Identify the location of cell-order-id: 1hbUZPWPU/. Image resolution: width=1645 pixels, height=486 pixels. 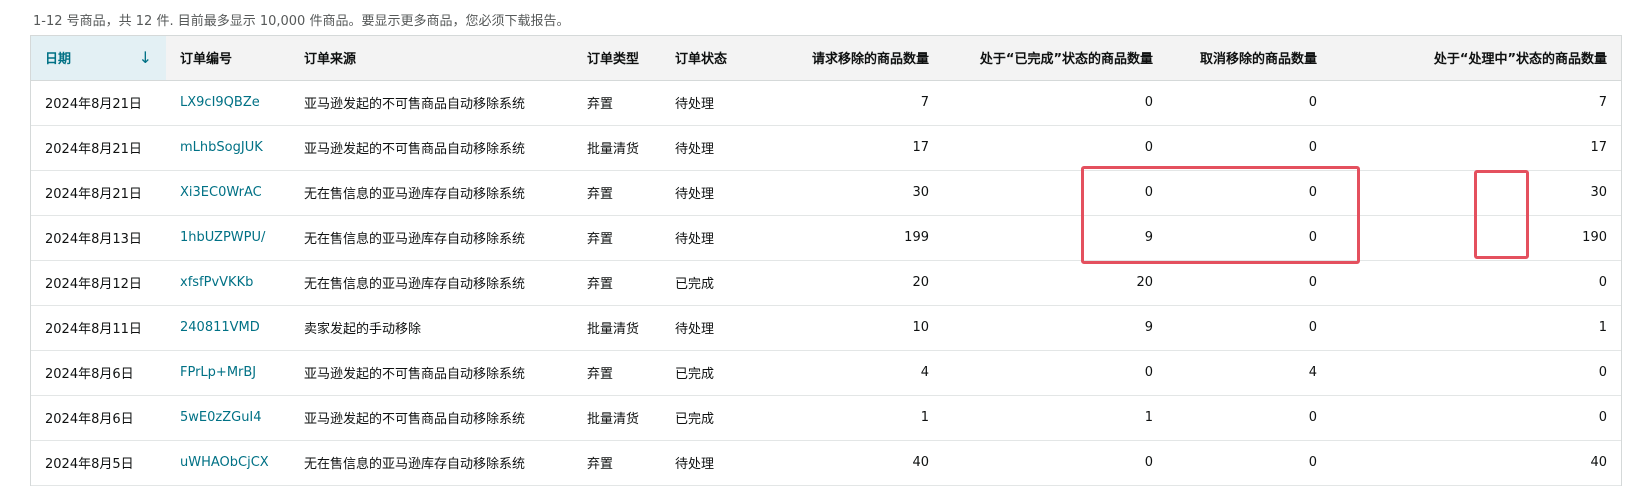
(228, 237).